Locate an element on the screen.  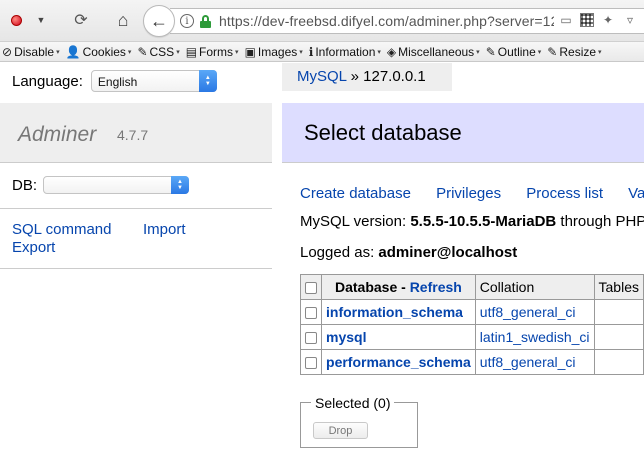
db-row: DB: ▲ ▼ is located at coordinates (101, 185).